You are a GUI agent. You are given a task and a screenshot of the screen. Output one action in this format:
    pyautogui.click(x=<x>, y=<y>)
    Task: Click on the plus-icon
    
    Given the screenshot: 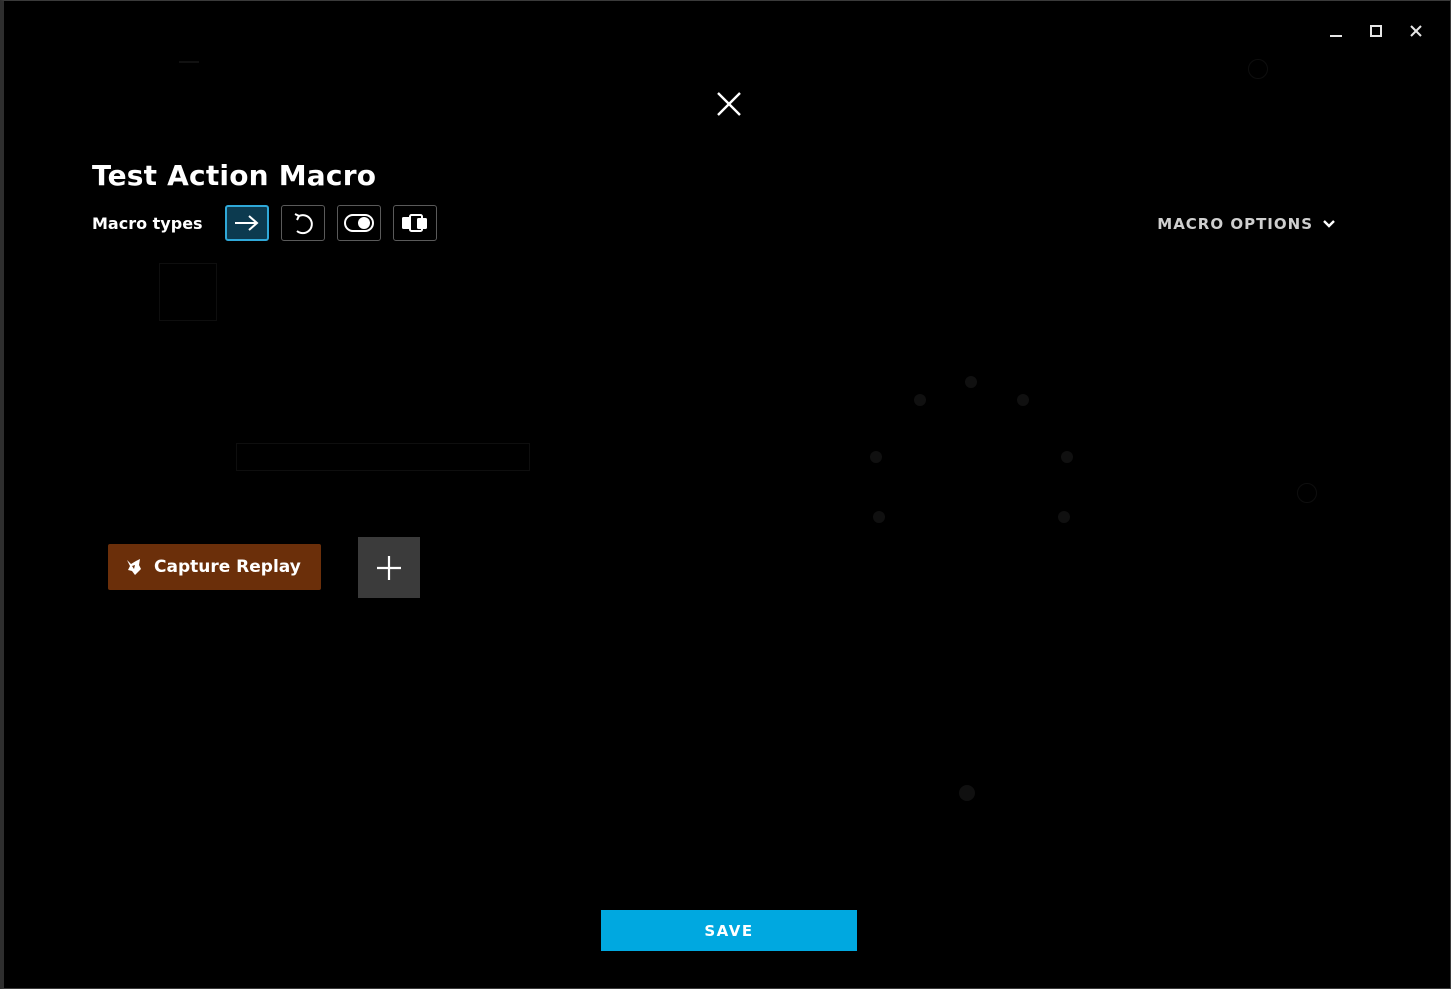 What is the action you would take?
    pyautogui.click(x=389, y=567)
    